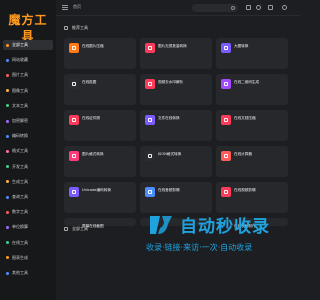 The image size is (320, 300). I want to click on sidebar-item-label: 查询工具, so click(20, 196).